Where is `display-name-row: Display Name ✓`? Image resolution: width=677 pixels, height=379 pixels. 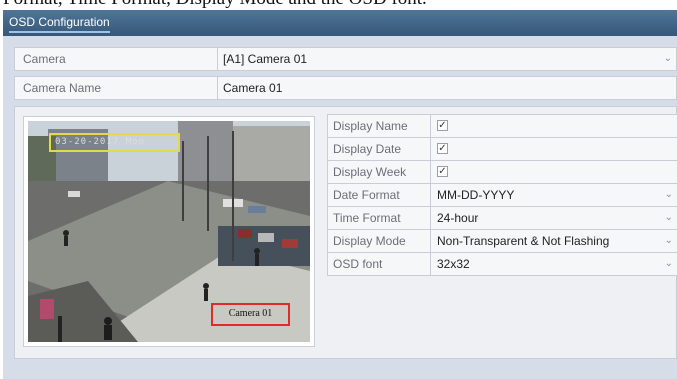 display-name-row: Display Name ✓ is located at coordinates (502, 126).